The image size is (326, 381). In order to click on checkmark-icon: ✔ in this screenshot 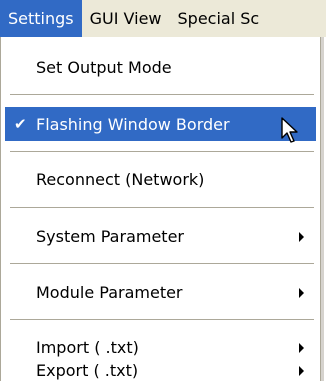, I will do `click(20, 124)`.